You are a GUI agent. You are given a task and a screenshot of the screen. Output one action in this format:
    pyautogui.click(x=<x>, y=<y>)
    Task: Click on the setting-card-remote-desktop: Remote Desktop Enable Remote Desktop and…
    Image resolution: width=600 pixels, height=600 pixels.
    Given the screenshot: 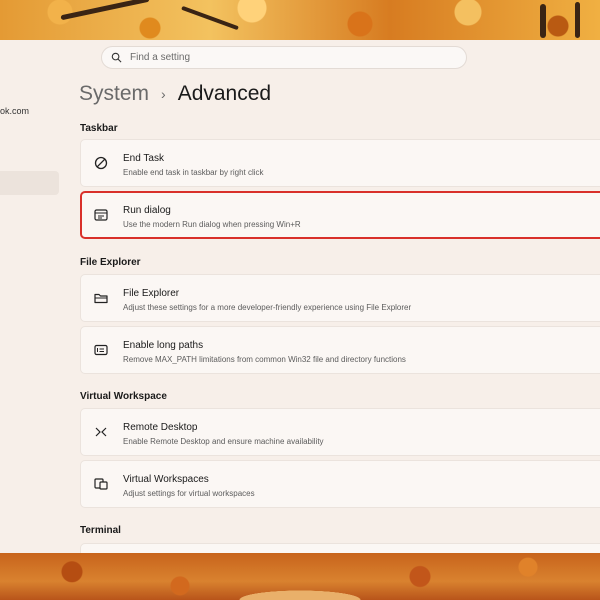 What is the action you would take?
    pyautogui.click(x=340, y=432)
    